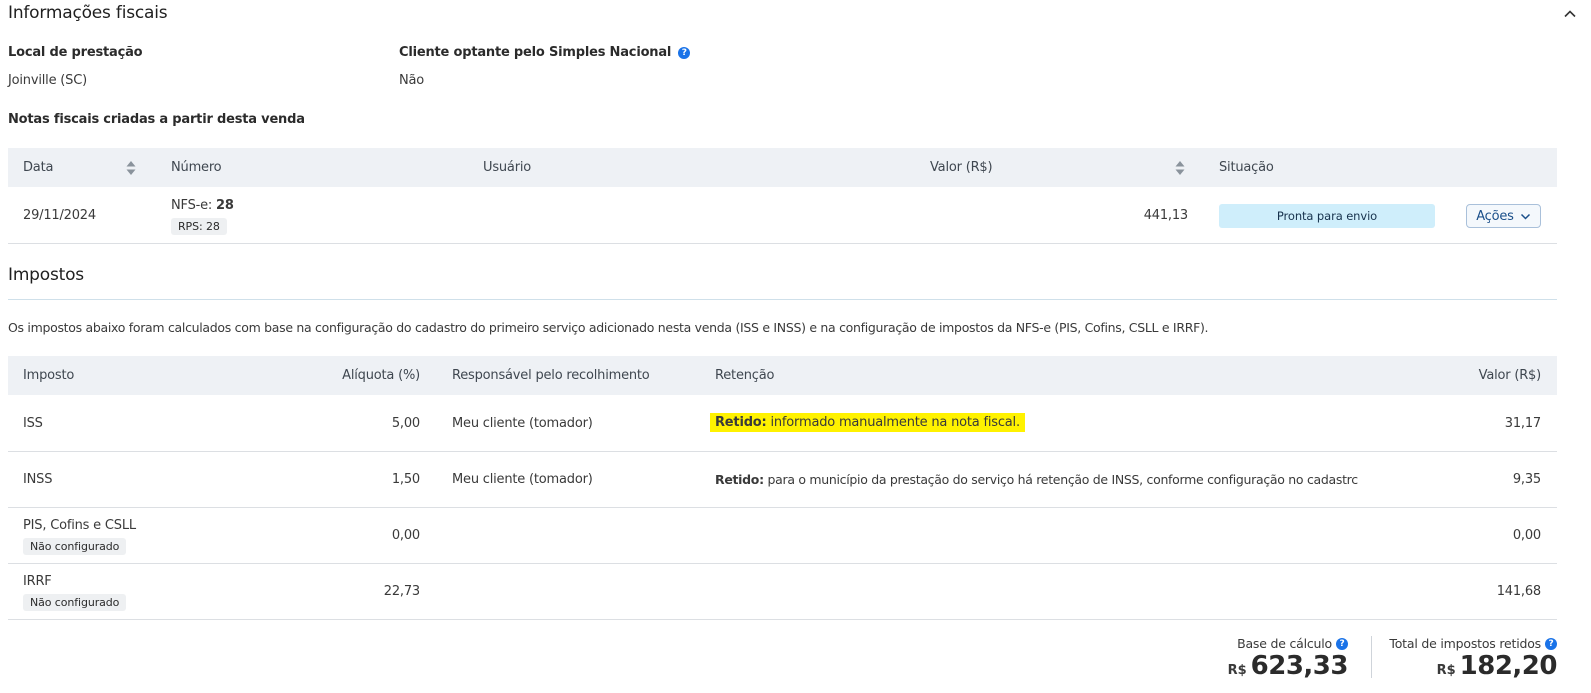  I want to click on impostos-title: Impostos, so click(46, 275).